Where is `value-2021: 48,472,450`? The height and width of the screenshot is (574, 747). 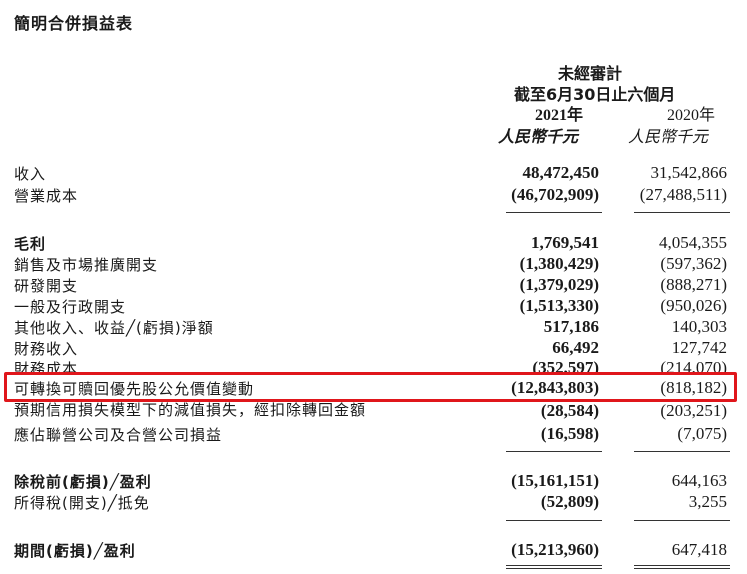 value-2021: 48,472,450 is located at coordinates (561, 172).